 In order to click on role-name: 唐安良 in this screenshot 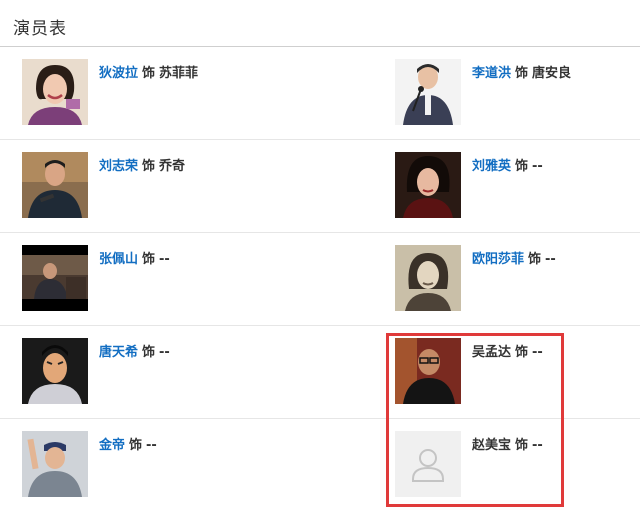, I will do `click(552, 73)`.